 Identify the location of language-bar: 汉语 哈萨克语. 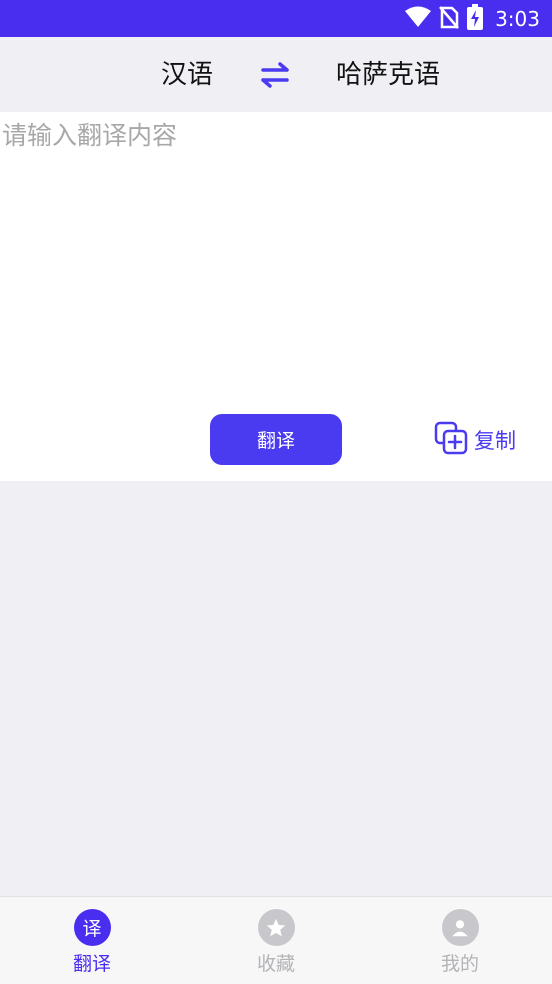
(276, 74).